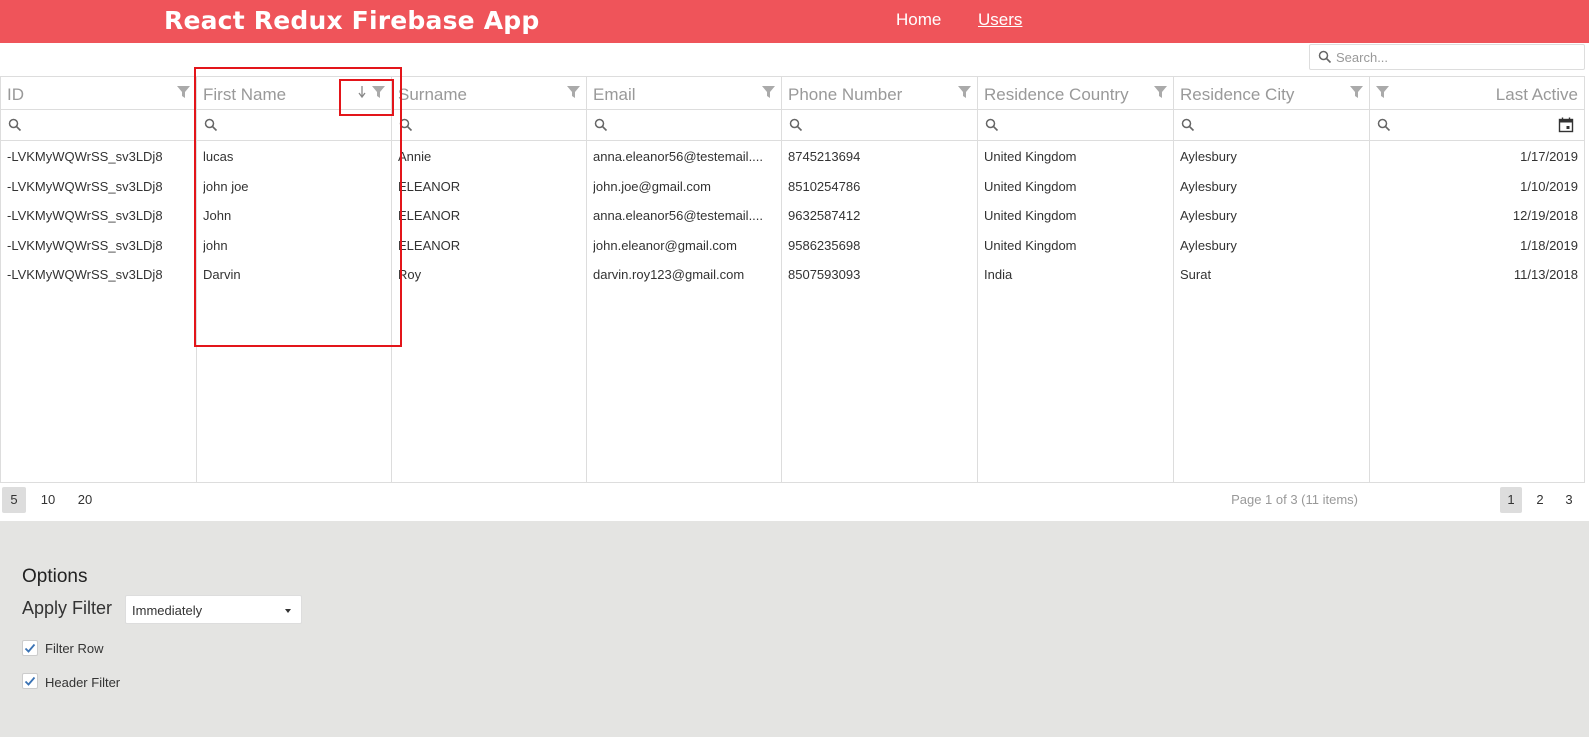 The image size is (1589, 737). What do you see at coordinates (1478, 157) in the screenshot?
I see `table-cell: 1/17/2019` at bounding box center [1478, 157].